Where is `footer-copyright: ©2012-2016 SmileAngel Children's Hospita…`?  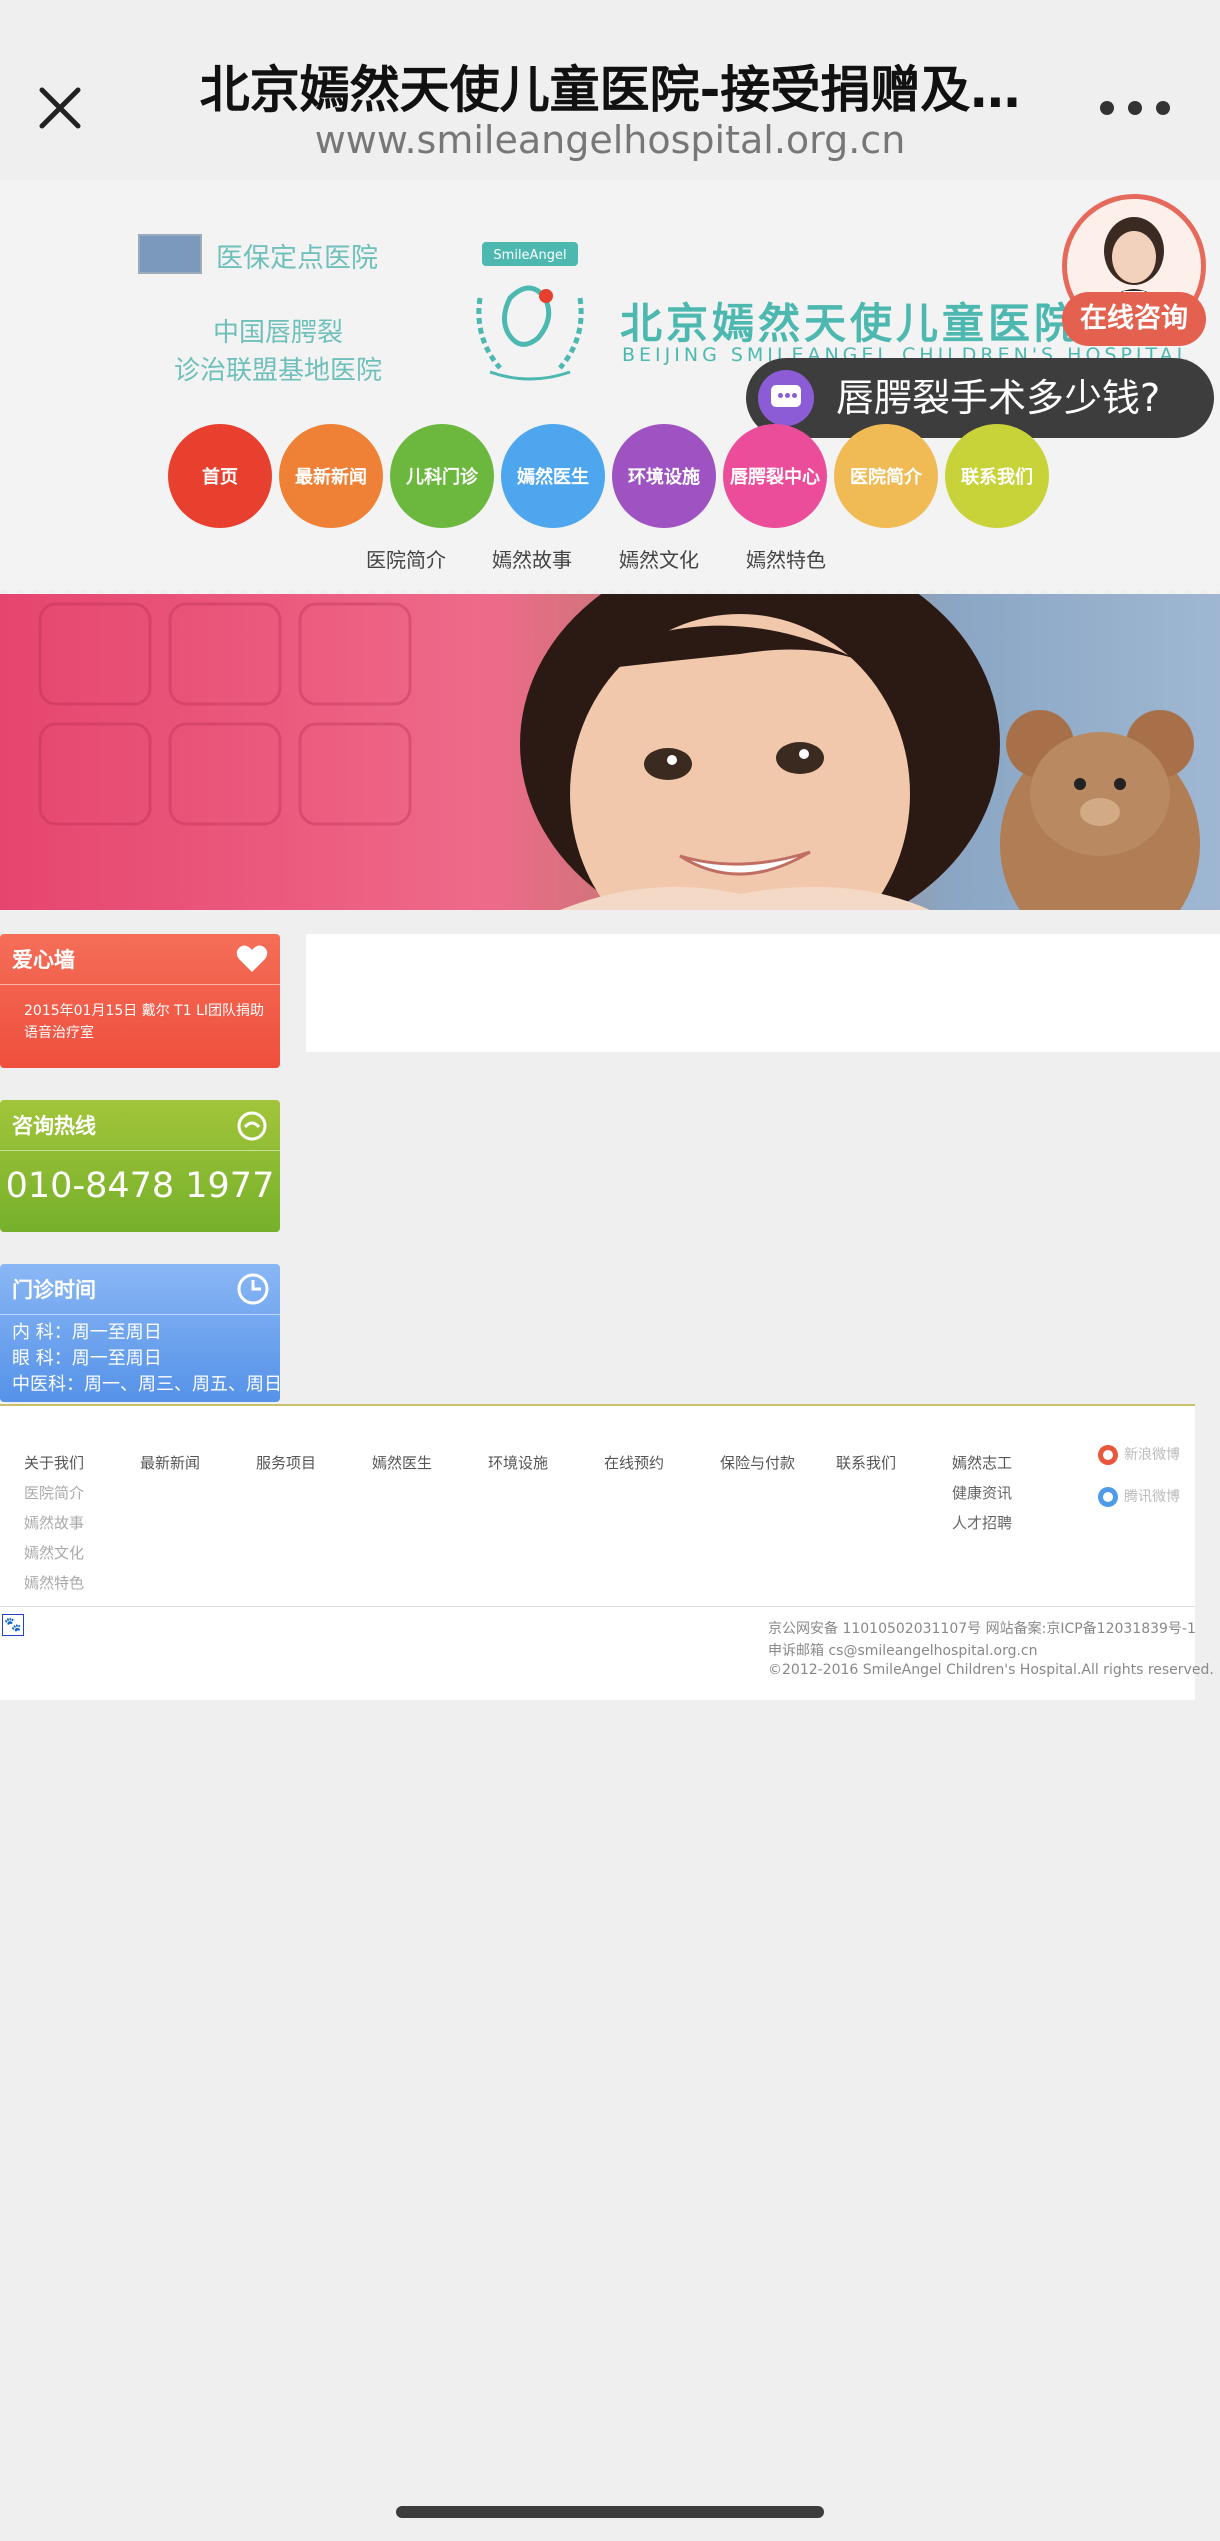
footer-copyright: ©2012-2016 SmileAngel Children's Hospita… is located at coordinates (991, 1670).